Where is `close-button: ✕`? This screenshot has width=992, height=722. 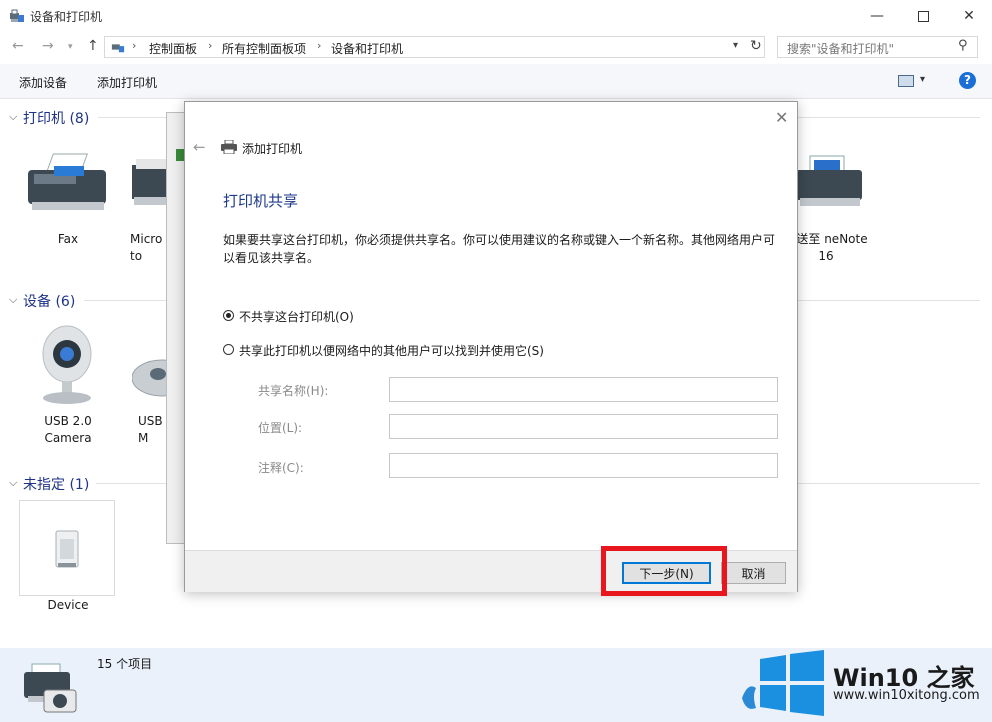 close-button: ✕ is located at coordinates (969, 16).